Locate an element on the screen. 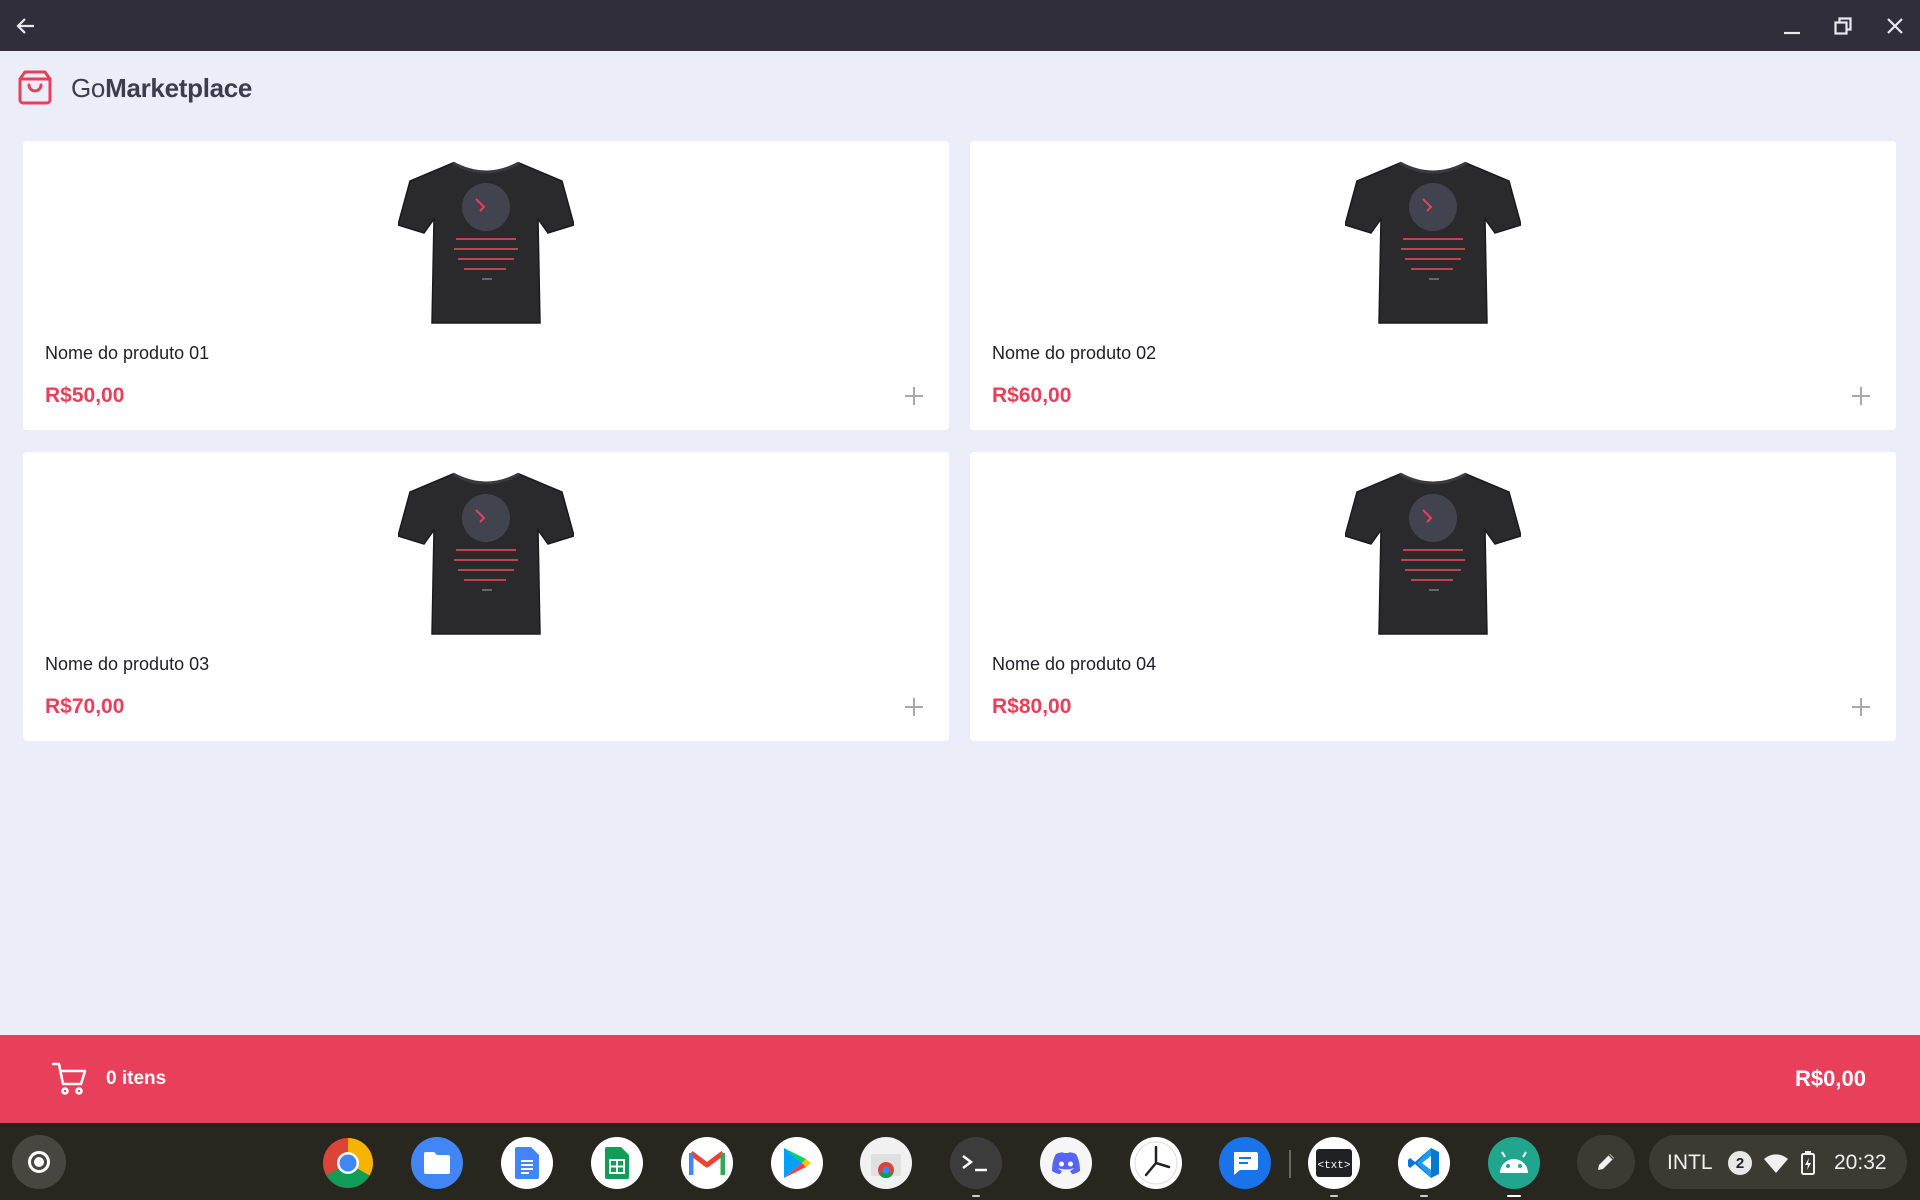  product-card: Nome do produto 02 R$60,00 is located at coordinates (1433, 285).